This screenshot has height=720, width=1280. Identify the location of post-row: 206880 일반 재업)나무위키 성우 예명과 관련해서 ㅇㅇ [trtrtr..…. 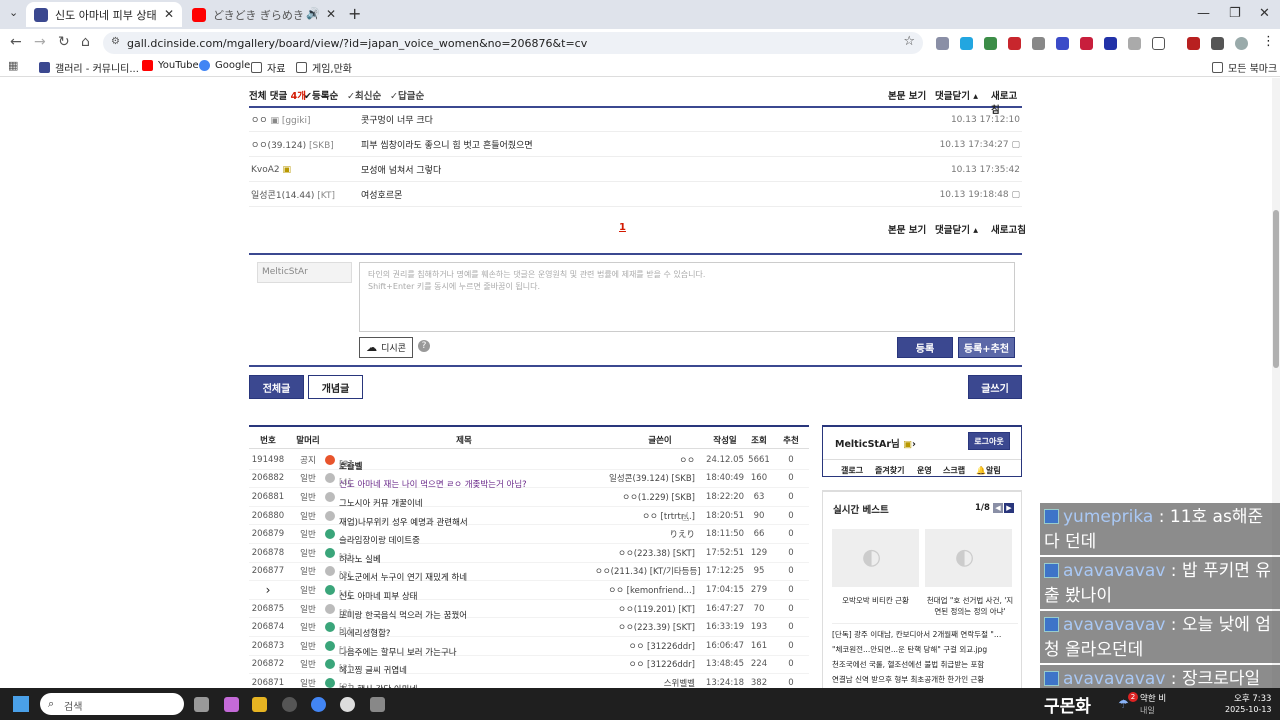
(529, 517).